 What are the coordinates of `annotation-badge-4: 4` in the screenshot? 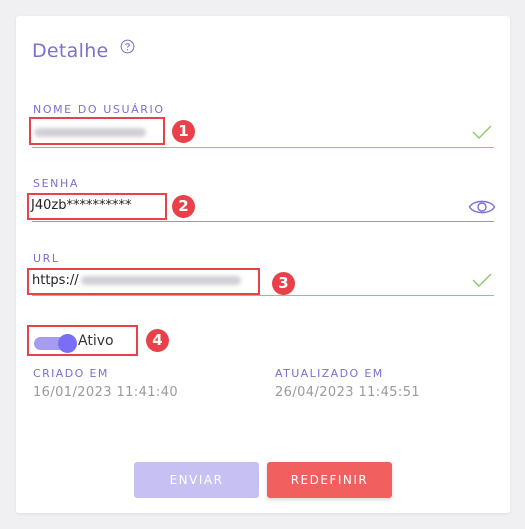 It's located at (157, 340).